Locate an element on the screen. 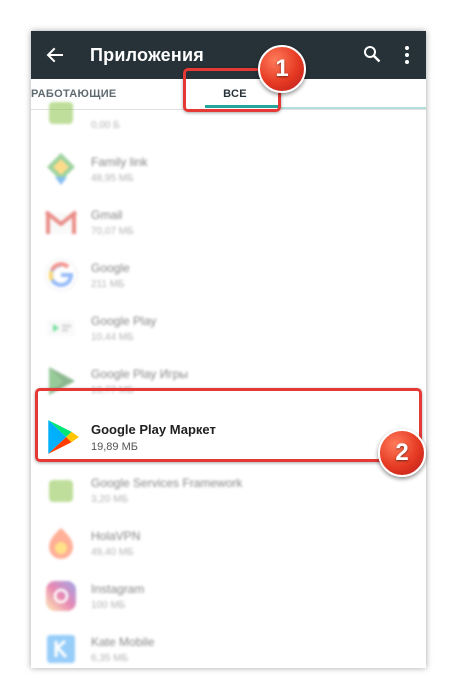  app-size: 211 МБ is located at coordinates (108, 284).